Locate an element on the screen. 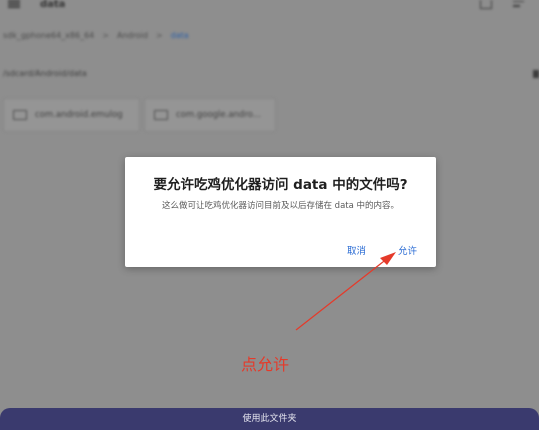 This screenshot has height=430, width=539. folder-item: com.android.emulog is located at coordinates (71, 115).